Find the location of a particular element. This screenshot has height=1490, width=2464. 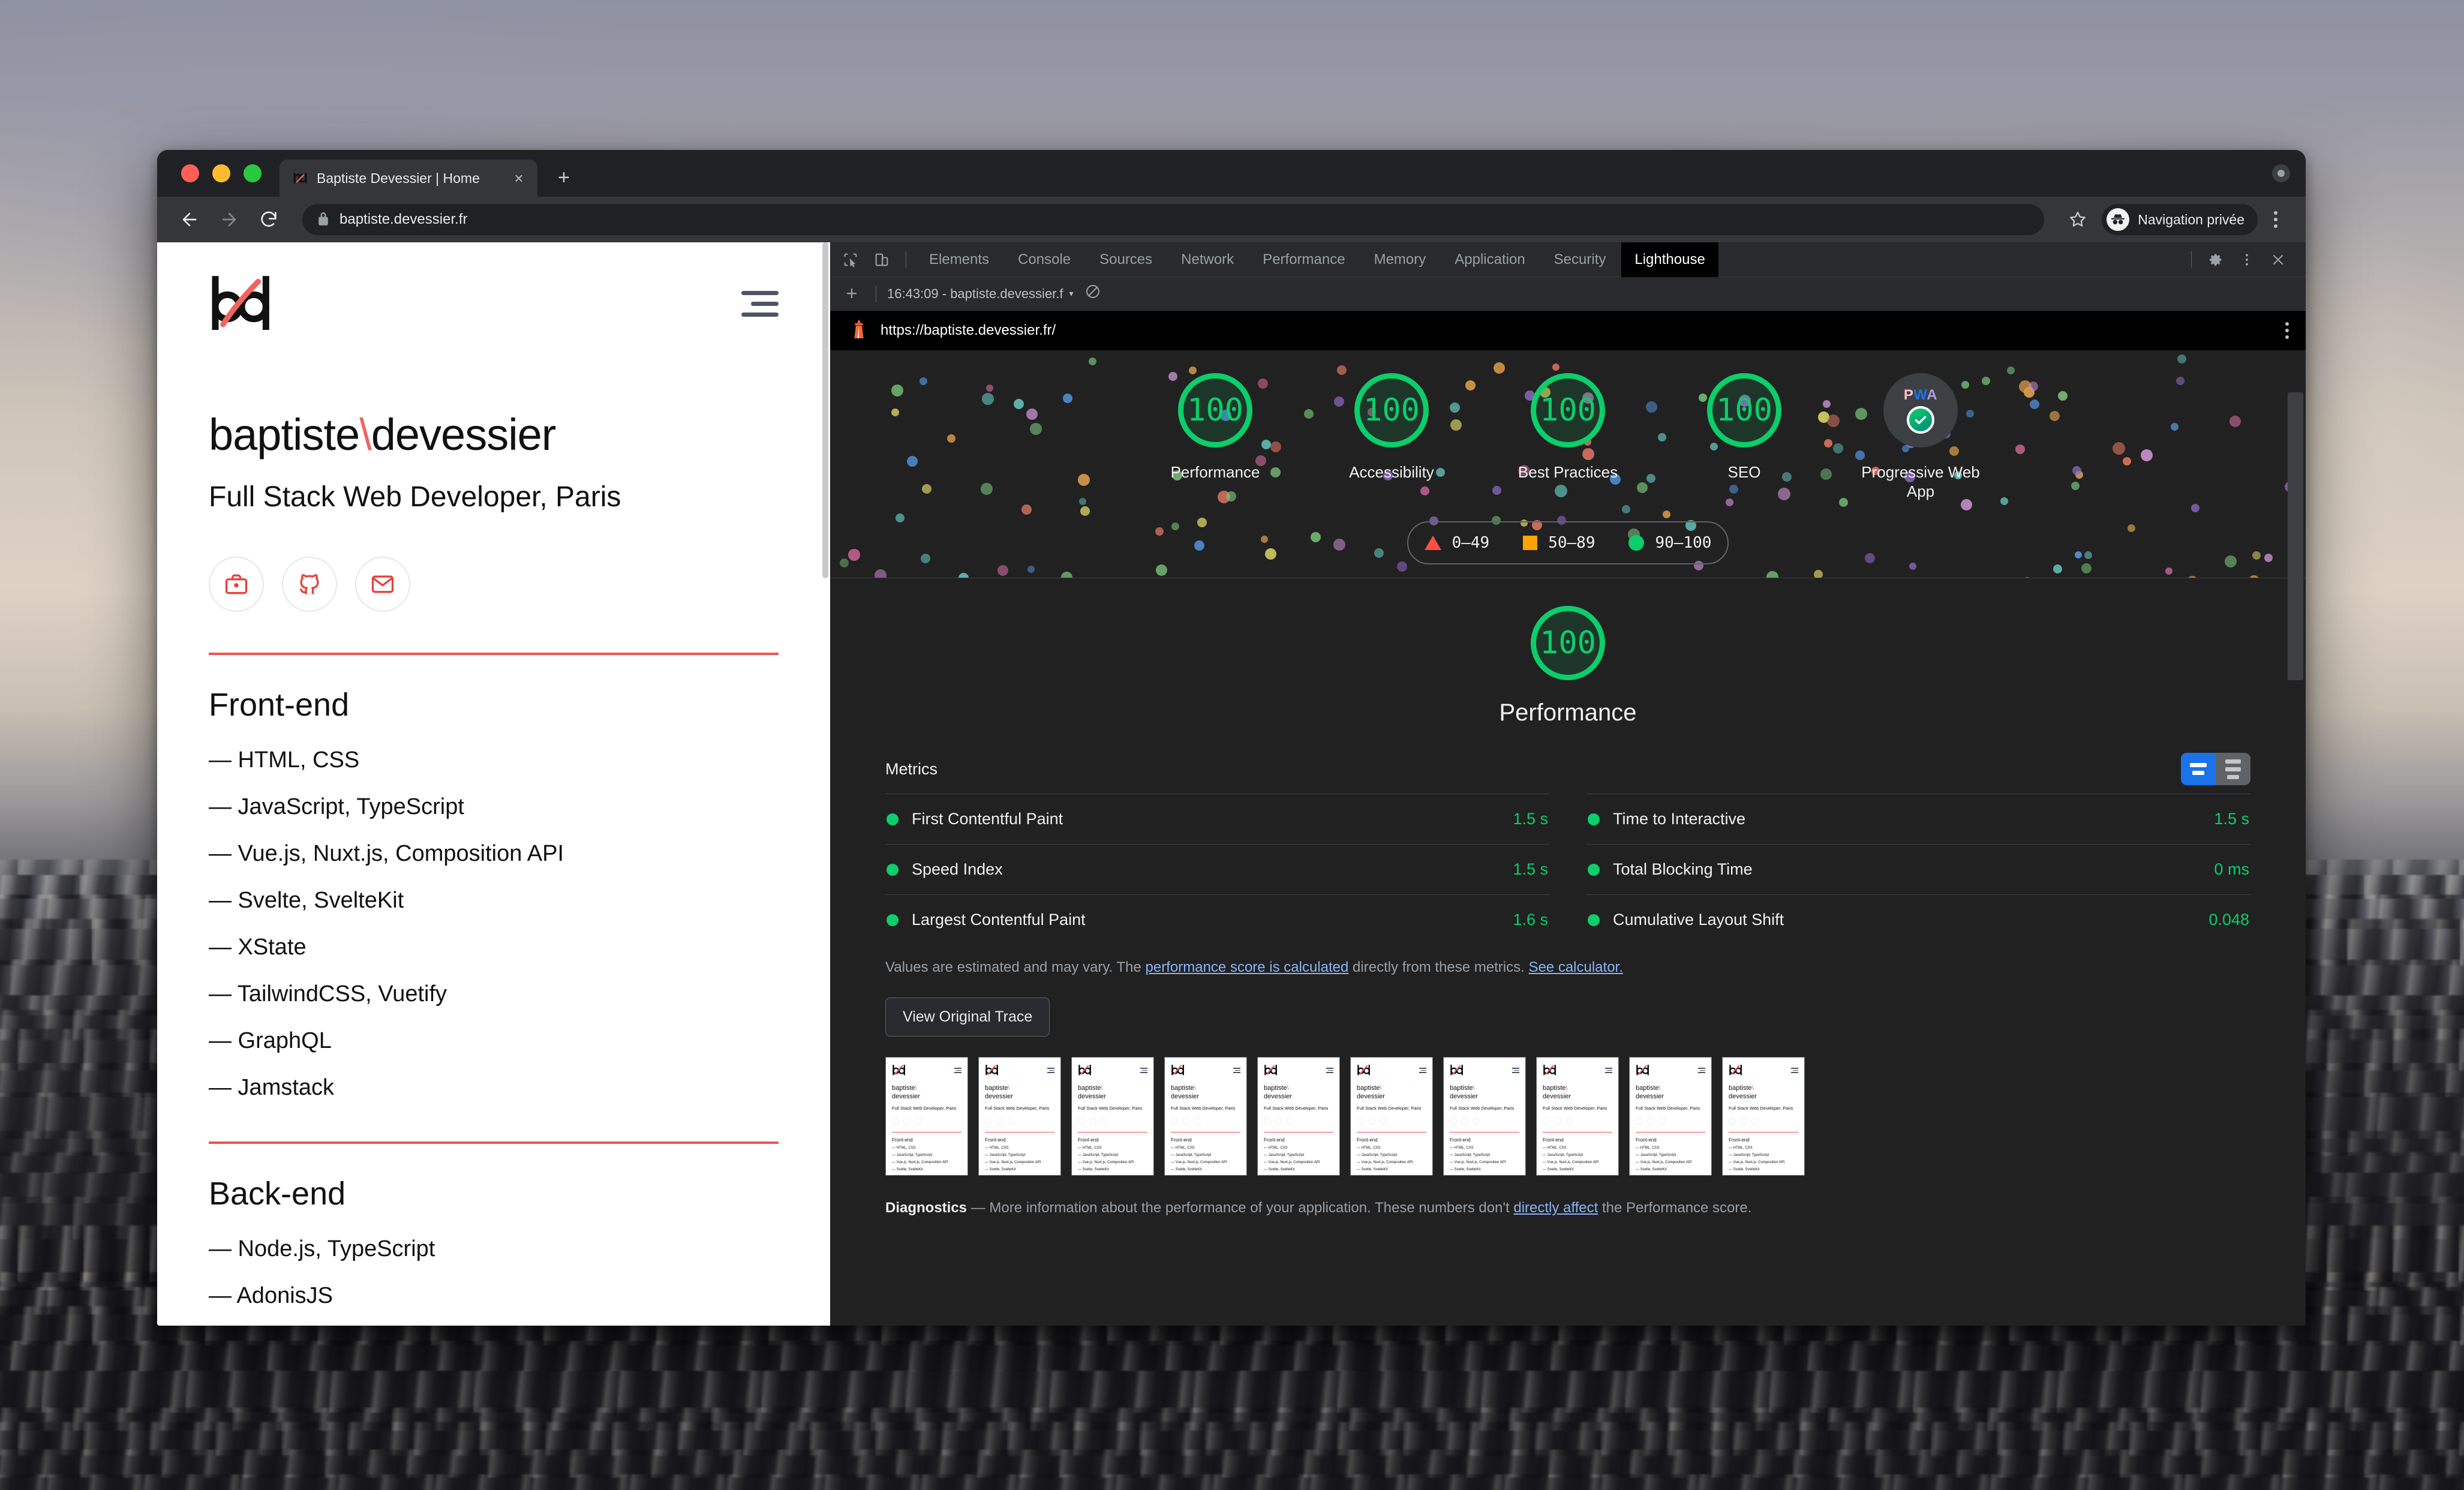

lighthouse-scrollbar is located at coordinates (2295, 536).